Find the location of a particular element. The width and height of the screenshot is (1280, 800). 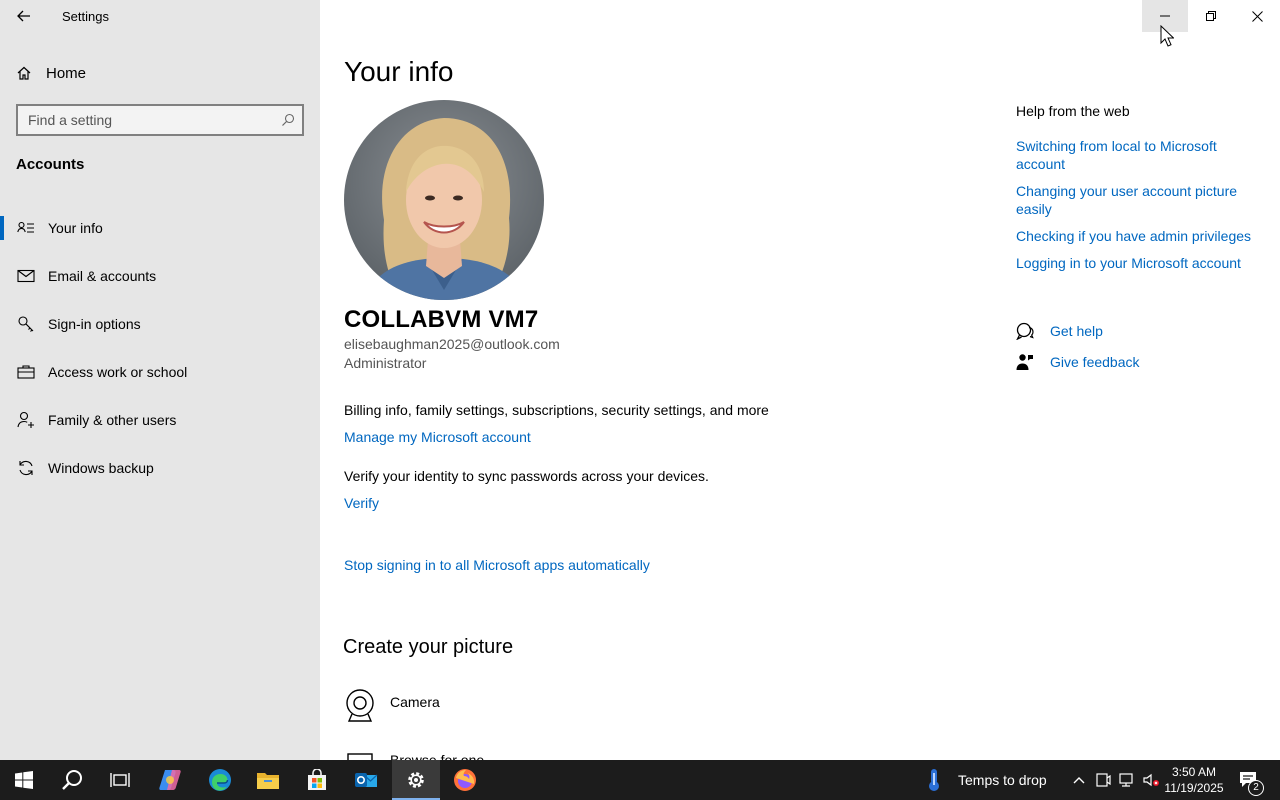

meet-now-icon is located at coordinates (1103, 780).